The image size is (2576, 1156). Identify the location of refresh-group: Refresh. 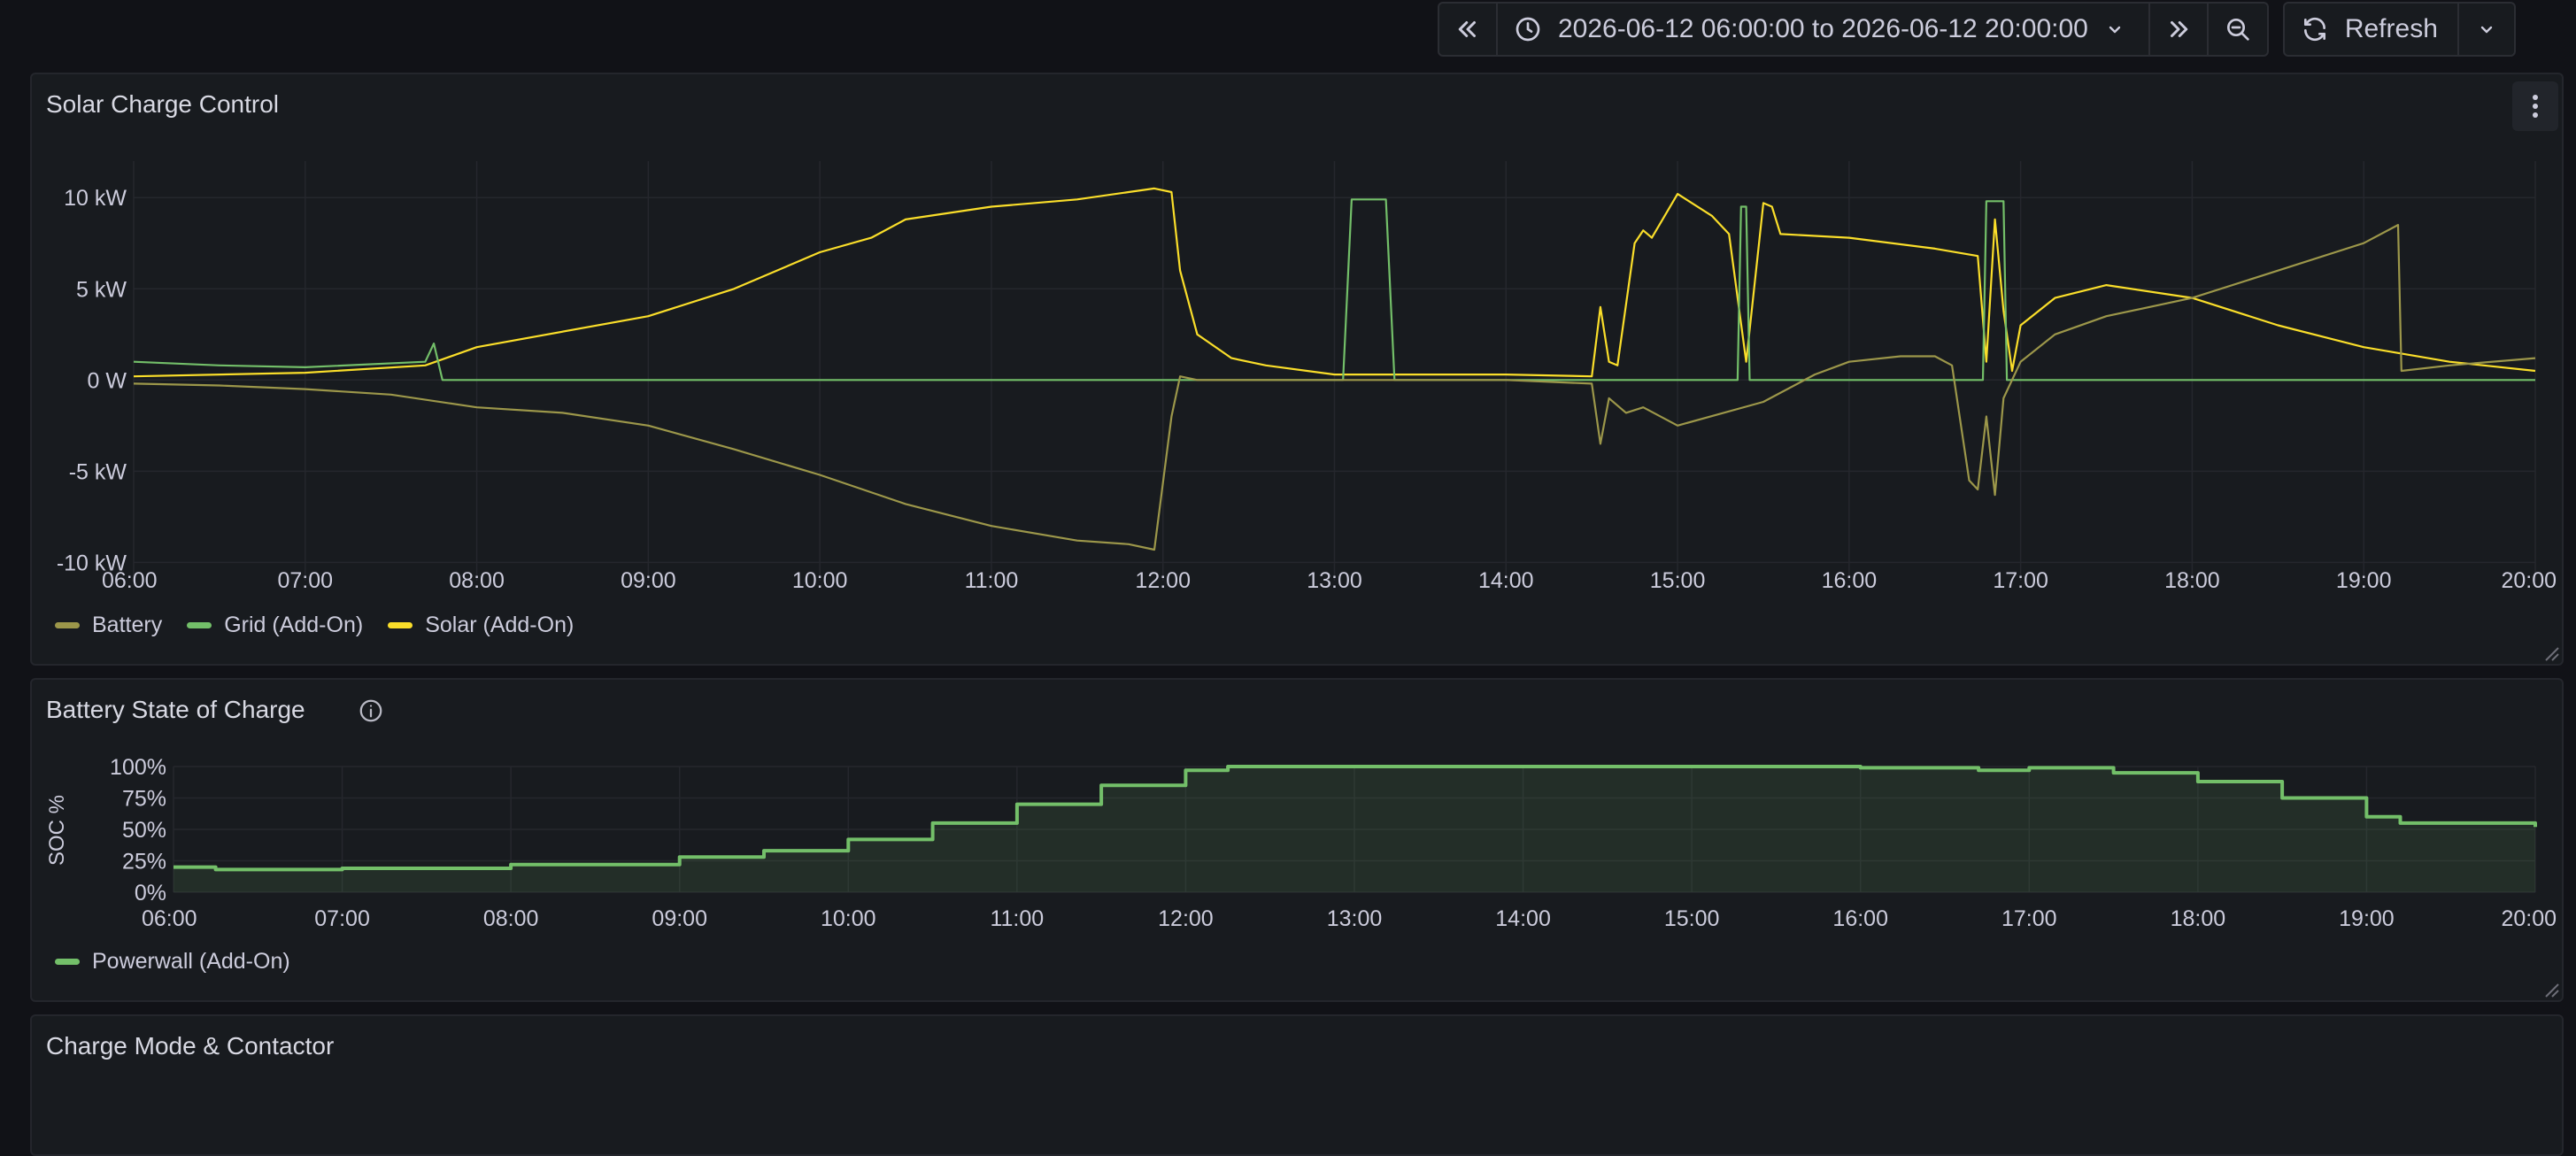
(2399, 29).